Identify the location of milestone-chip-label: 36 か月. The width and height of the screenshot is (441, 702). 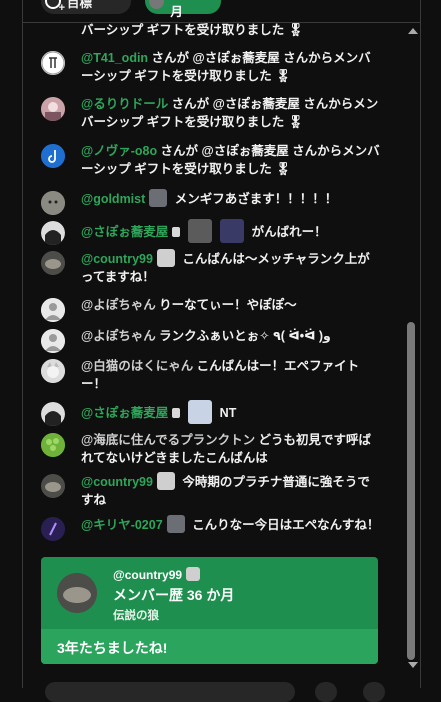
(176, 12).